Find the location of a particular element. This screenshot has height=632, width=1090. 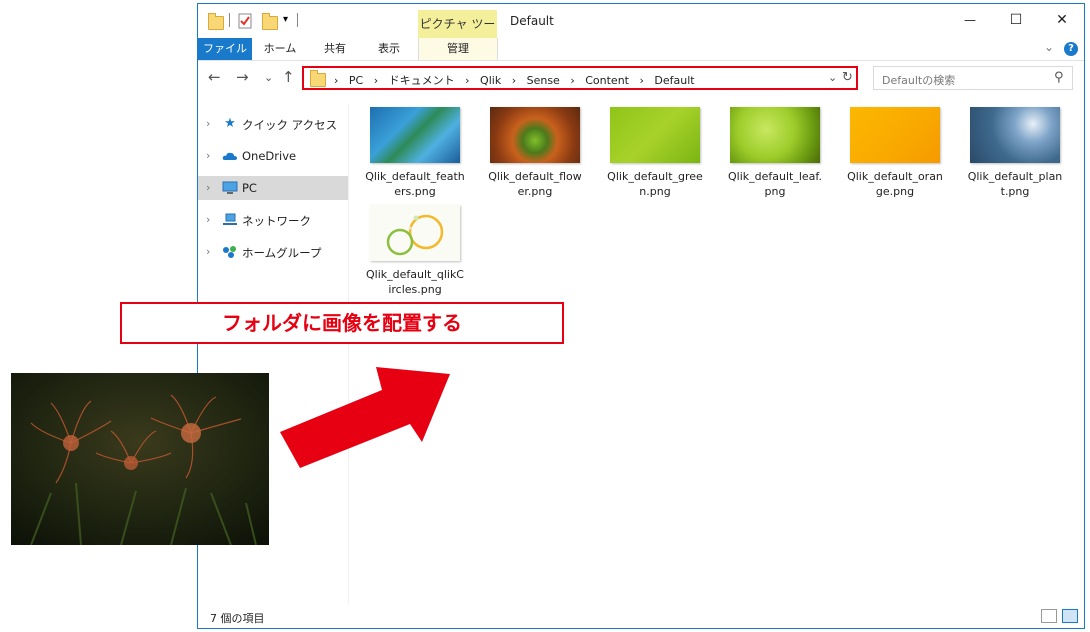

file-item: Qlik_default_plant.png is located at coordinates (1015, 153).